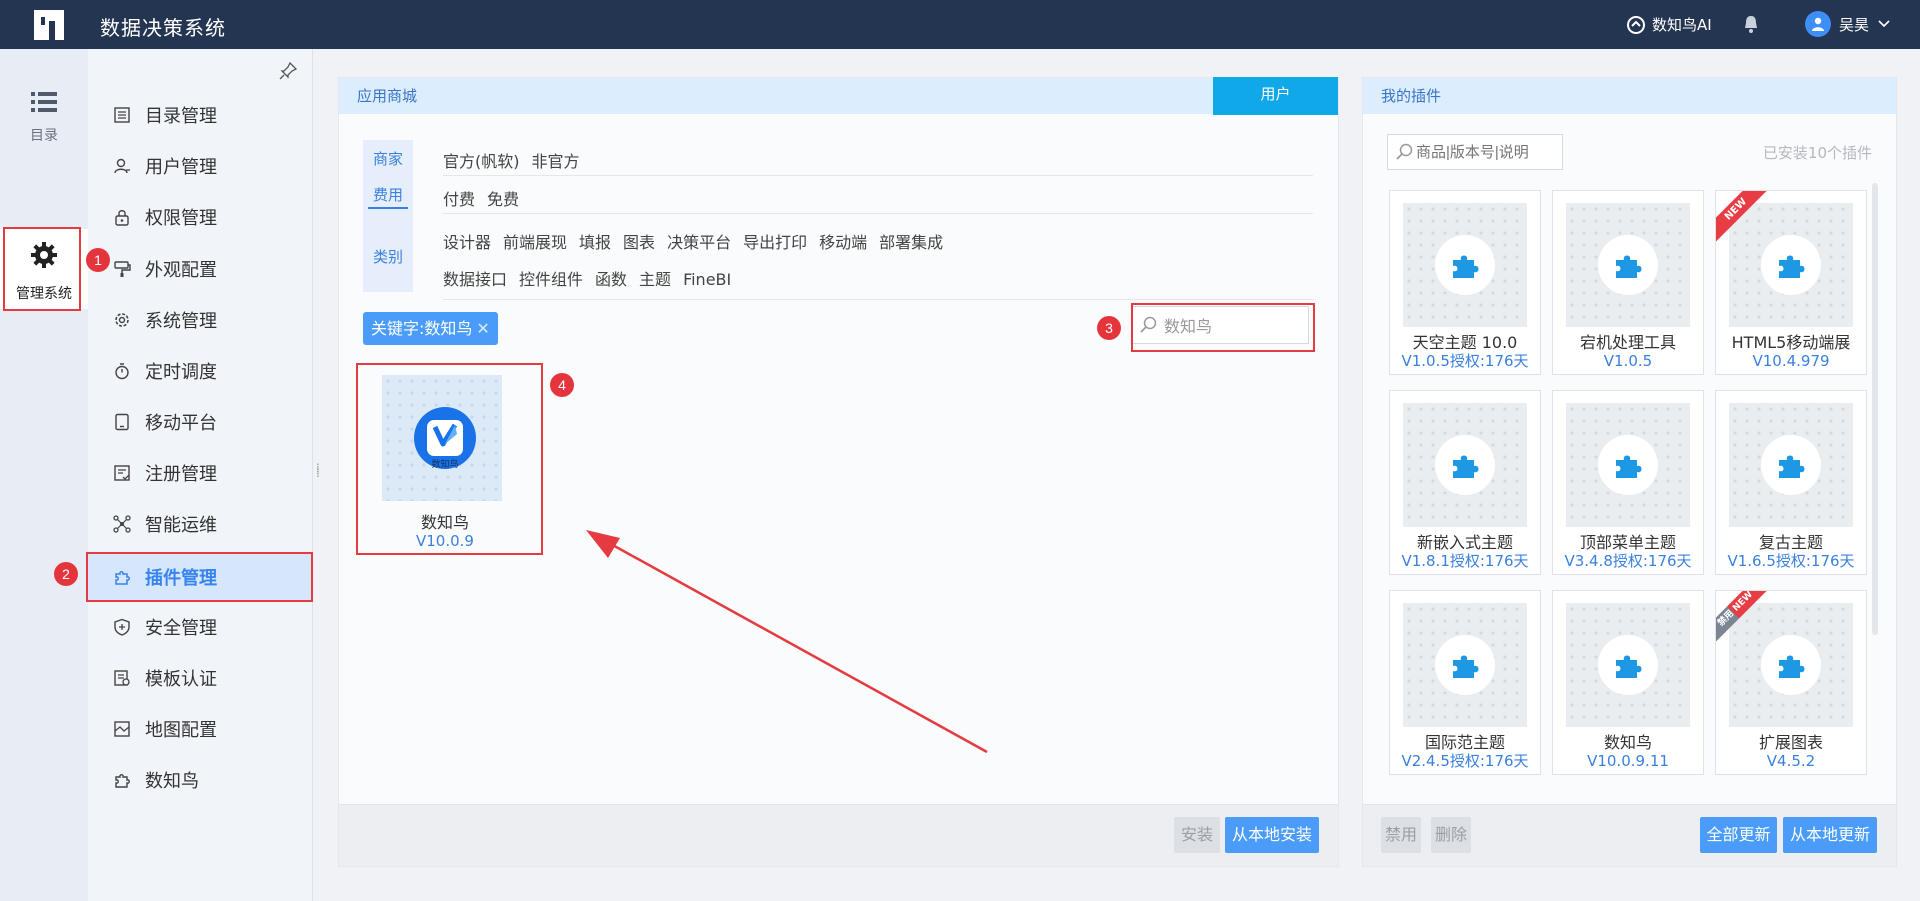 The image size is (1920, 901). What do you see at coordinates (181, 679) in the screenshot?
I see `menu-label: 模板认证` at bounding box center [181, 679].